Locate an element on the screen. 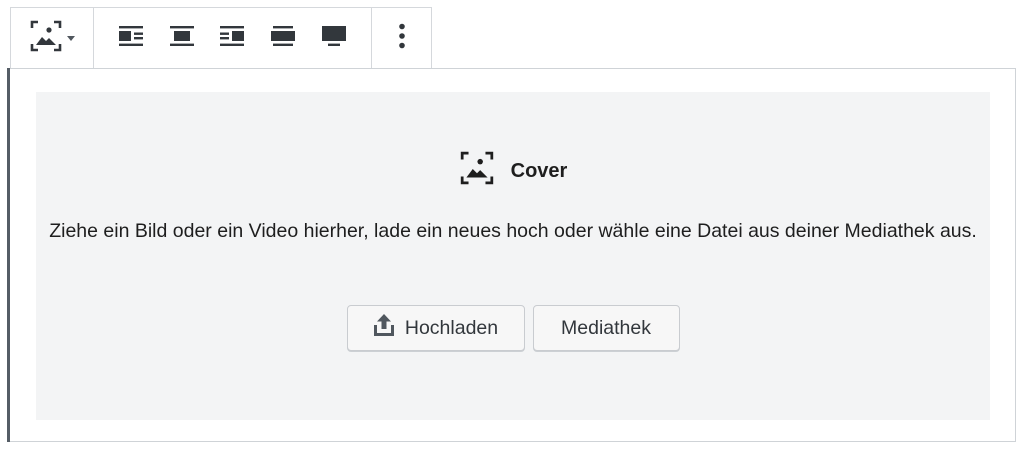 This screenshot has width=1024, height=451. upload-icon is located at coordinates (384, 328).